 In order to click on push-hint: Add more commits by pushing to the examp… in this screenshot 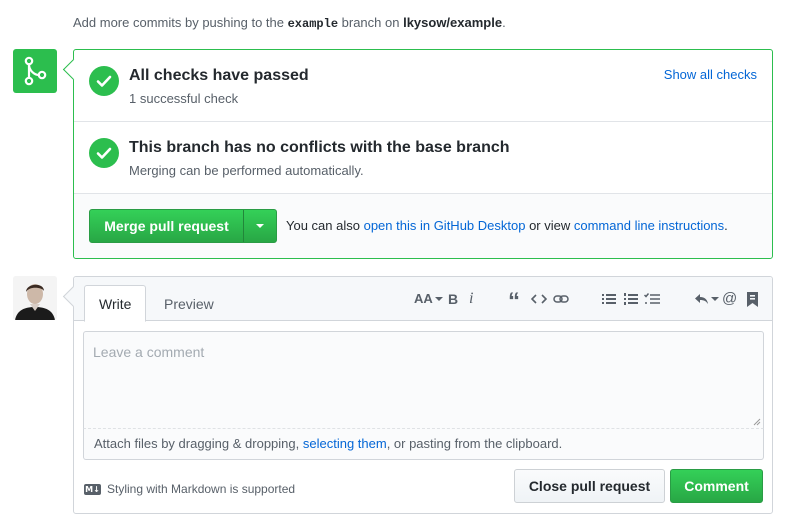, I will do `click(289, 23)`.